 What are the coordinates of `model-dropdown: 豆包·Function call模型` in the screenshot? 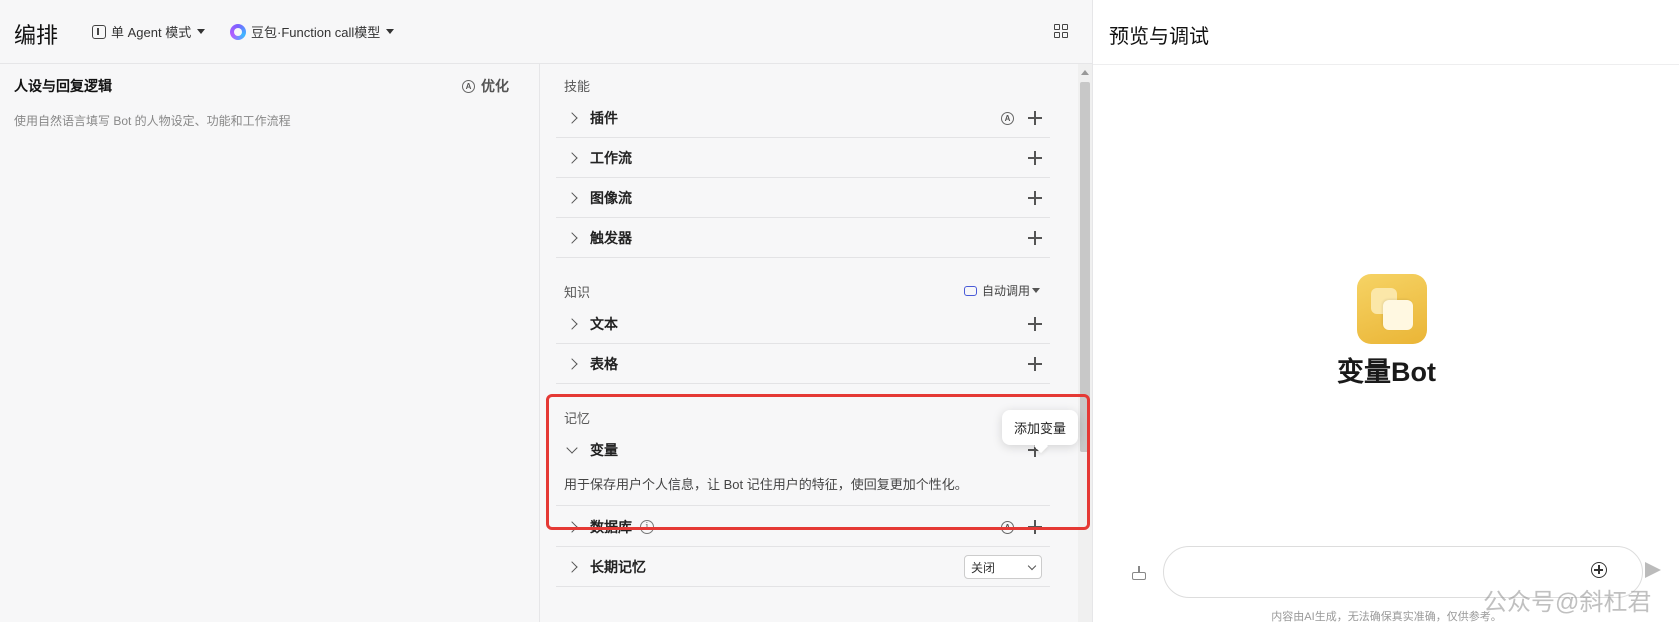 It's located at (312, 31).